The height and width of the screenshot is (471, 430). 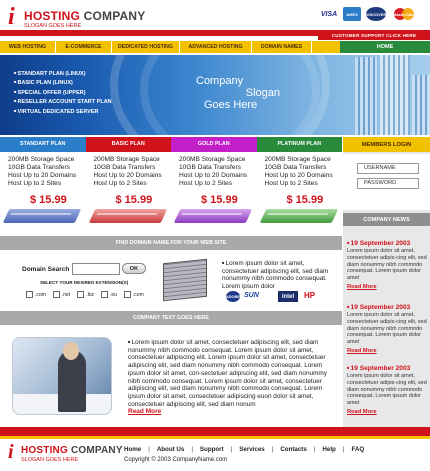 I want to click on payment-cards: VISA AMEX DISCOVER MasterCard, so click(x=373, y=17).